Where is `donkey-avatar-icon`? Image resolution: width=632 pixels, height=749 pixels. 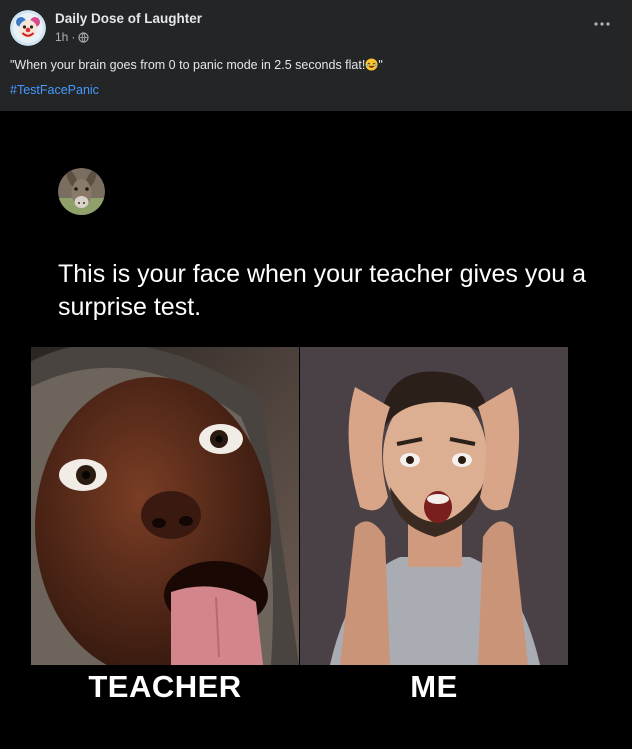 donkey-avatar-icon is located at coordinates (81, 191).